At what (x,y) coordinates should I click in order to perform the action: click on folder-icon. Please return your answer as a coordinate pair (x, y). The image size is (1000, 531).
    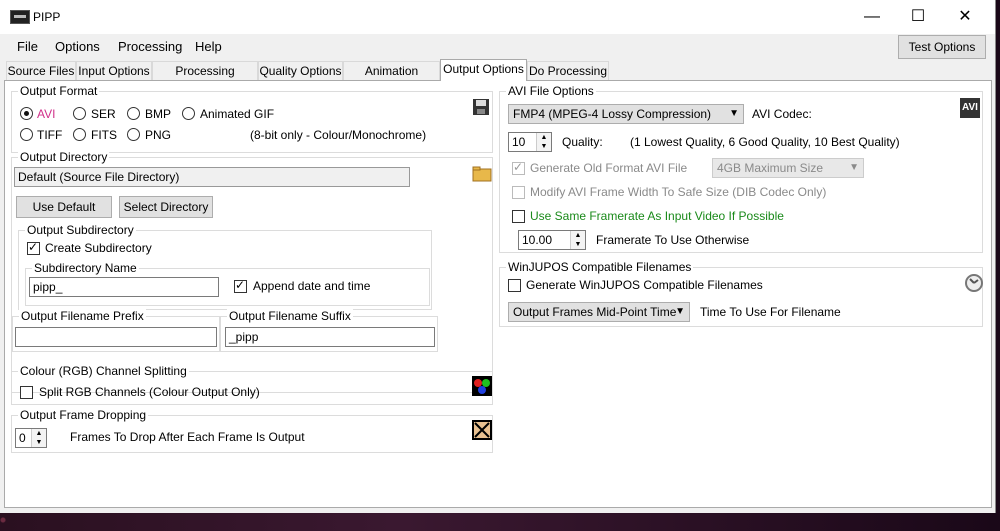
    Looking at the image, I should click on (482, 174).